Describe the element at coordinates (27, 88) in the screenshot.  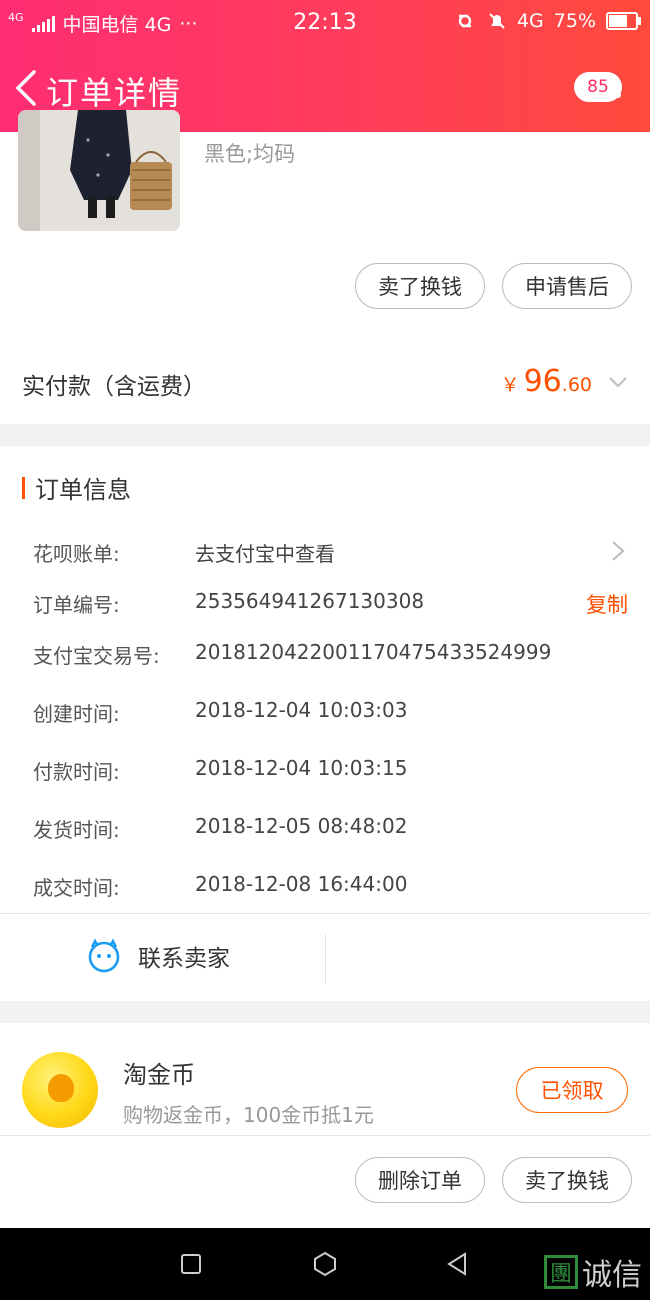
I see `back-arrow-icon` at that location.